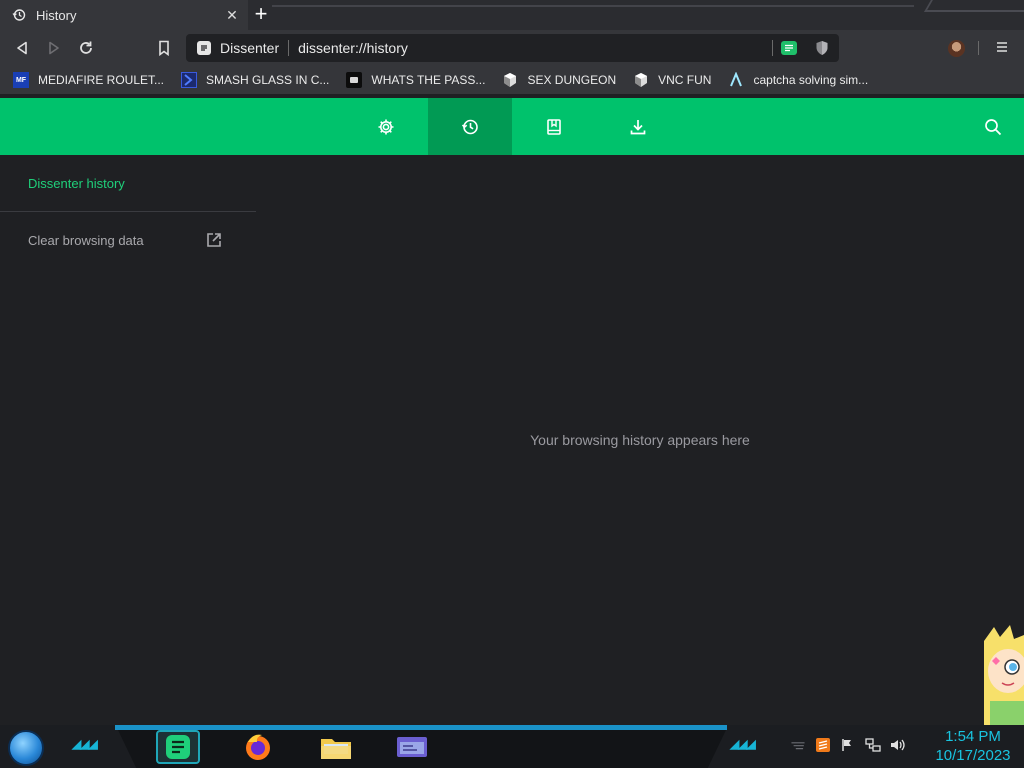 The height and width of the screenshot is (768, 1024). I want to click on settings-tab, so click(386, 126).